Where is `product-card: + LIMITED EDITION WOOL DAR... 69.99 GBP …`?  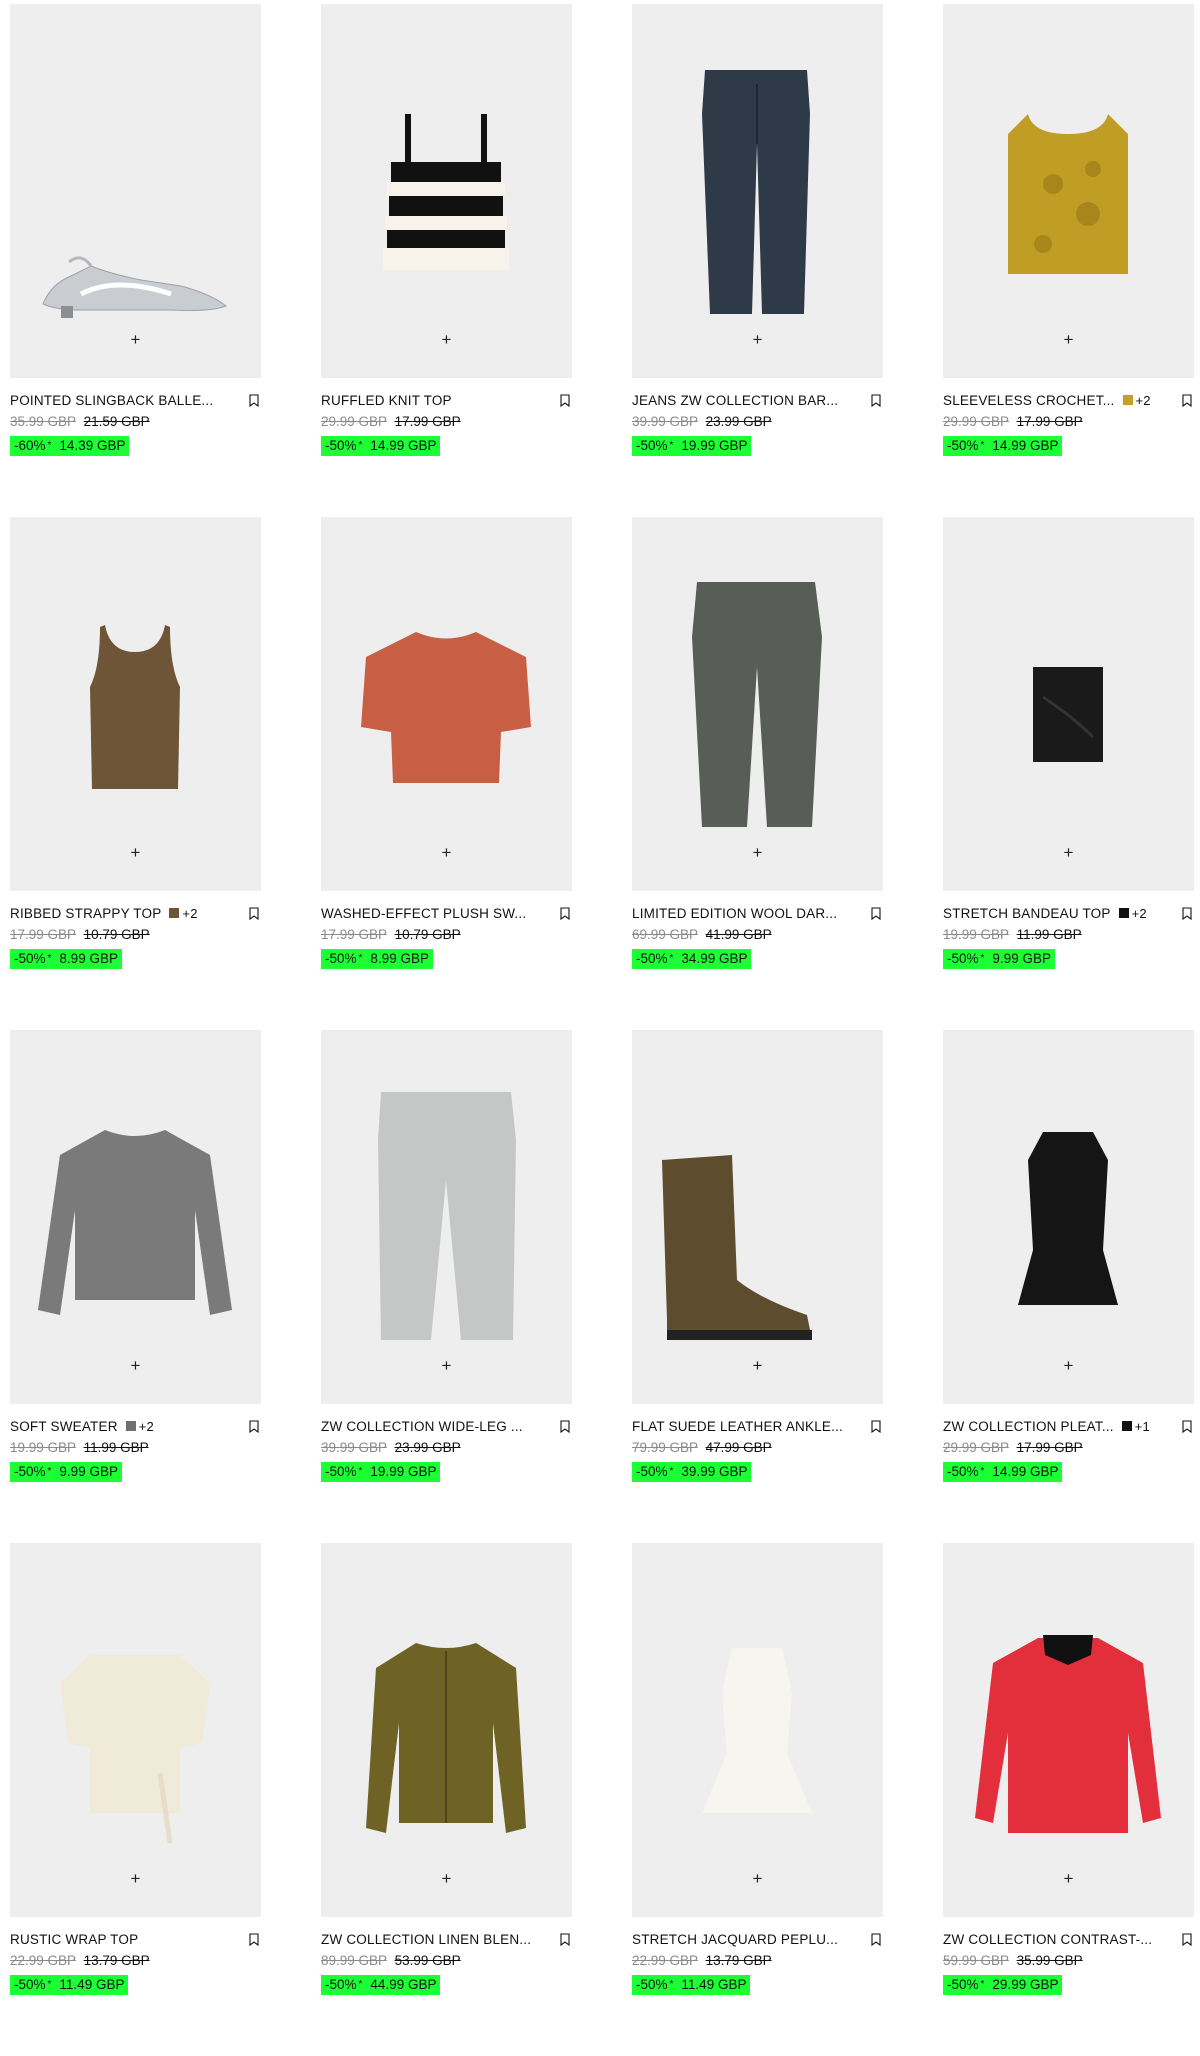 product-card: + LIMITED EDITION WOOL DAR... 69.99 GBP … is located at coordinates (757, 773).